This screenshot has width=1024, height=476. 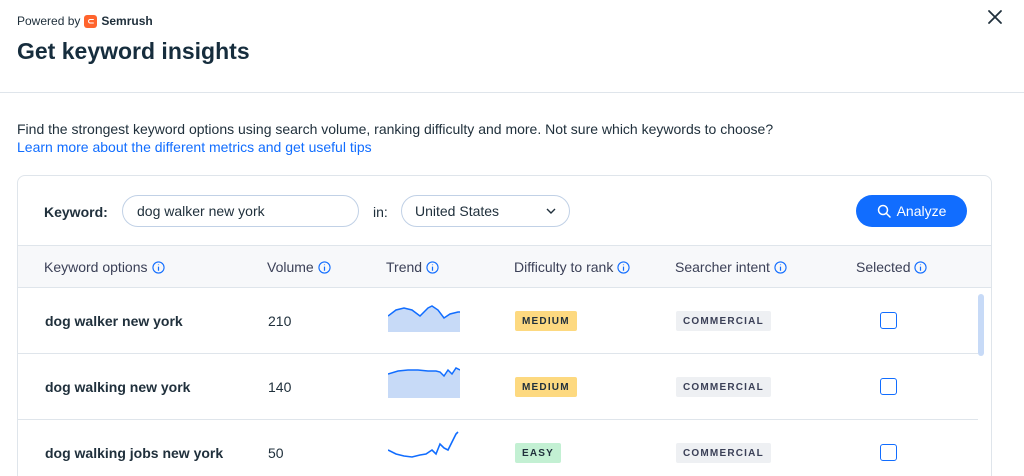 I want to click on column-keyword-options: Keyword options, so click(x=104, y=267).